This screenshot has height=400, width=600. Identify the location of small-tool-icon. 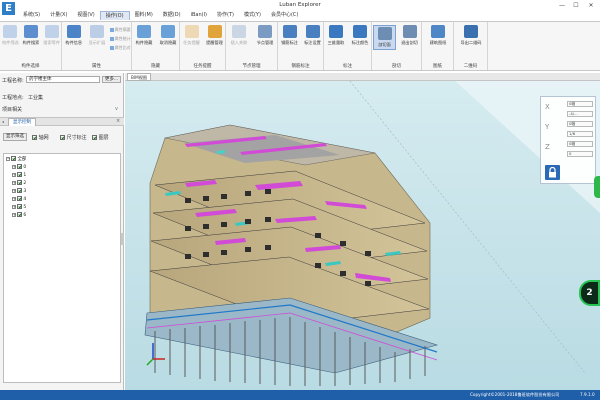
(111, 48).